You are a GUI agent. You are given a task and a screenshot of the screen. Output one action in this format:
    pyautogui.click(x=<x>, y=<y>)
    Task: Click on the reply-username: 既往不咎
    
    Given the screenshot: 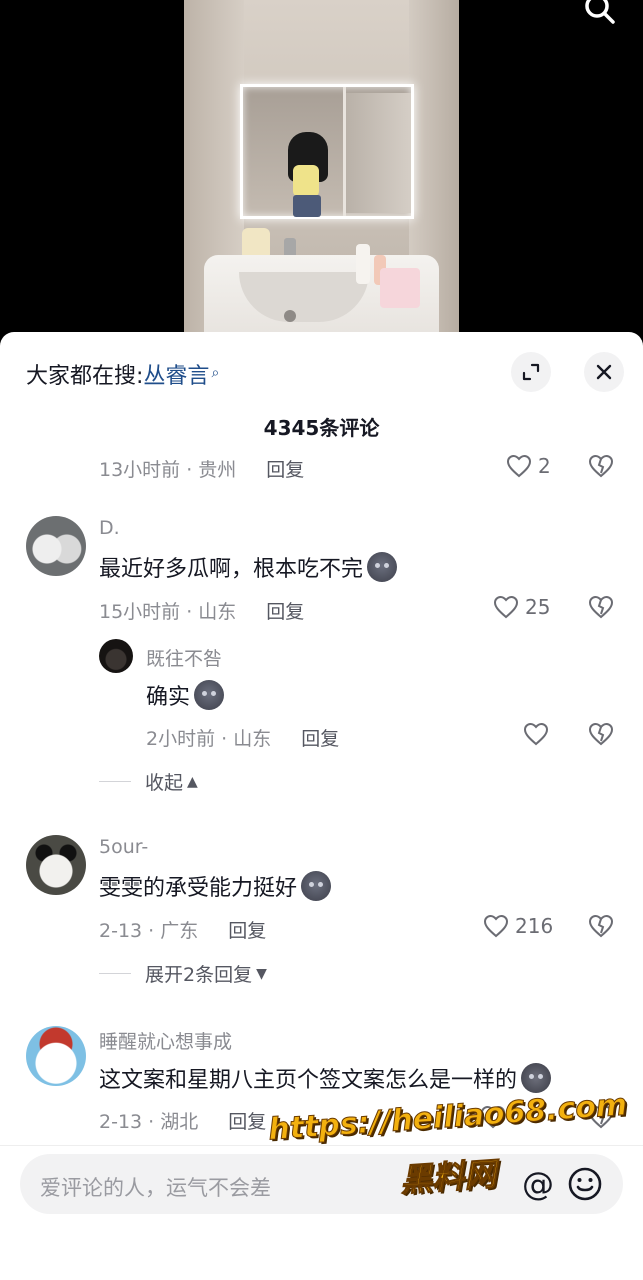 What is the action you would take?
    pyautogui.click(x=184, y=657)
    